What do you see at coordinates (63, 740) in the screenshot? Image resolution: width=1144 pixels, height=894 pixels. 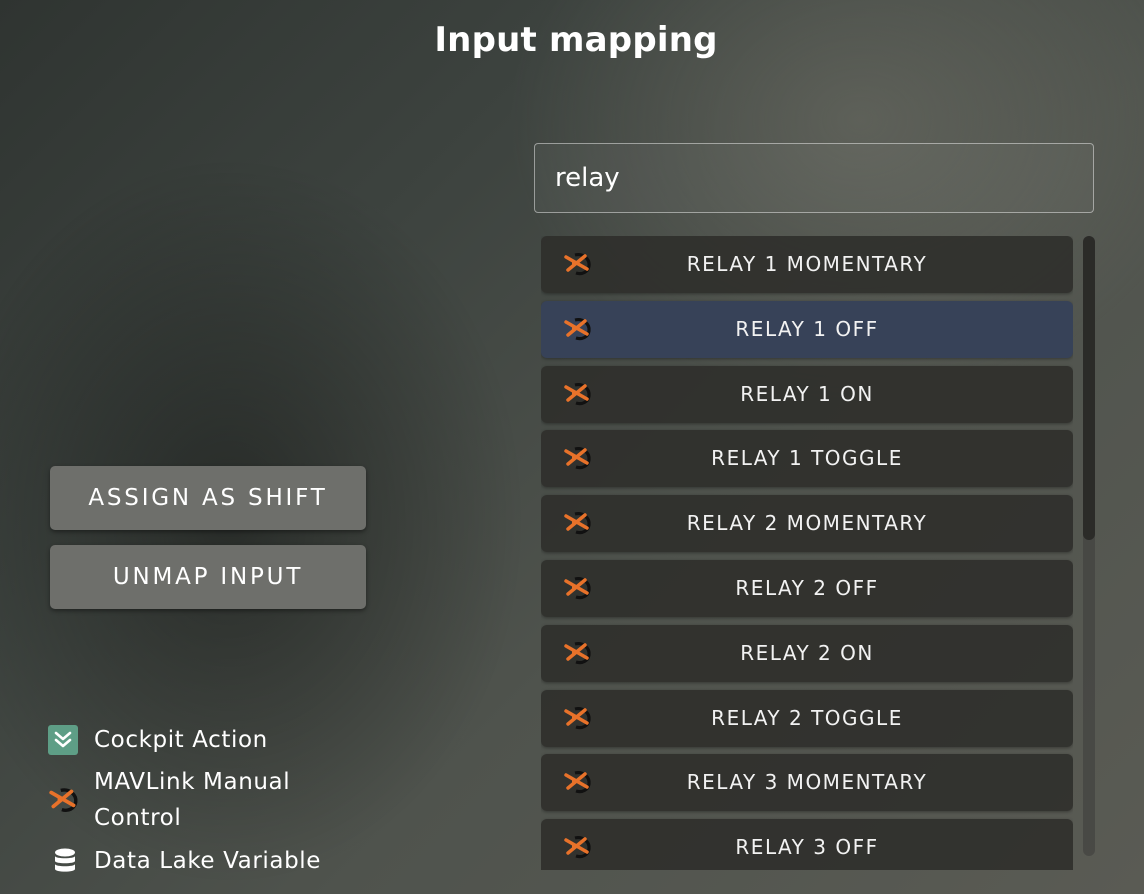 I see `cockpit-action-icon` at bounding box center [63, 740].